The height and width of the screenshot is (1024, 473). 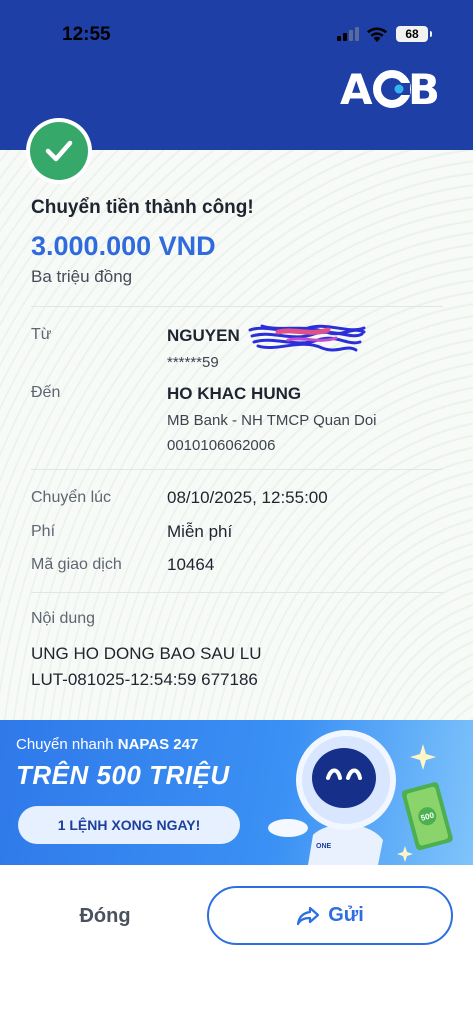 I want to click on status-time: 12:55, so click(x=86, y=34).